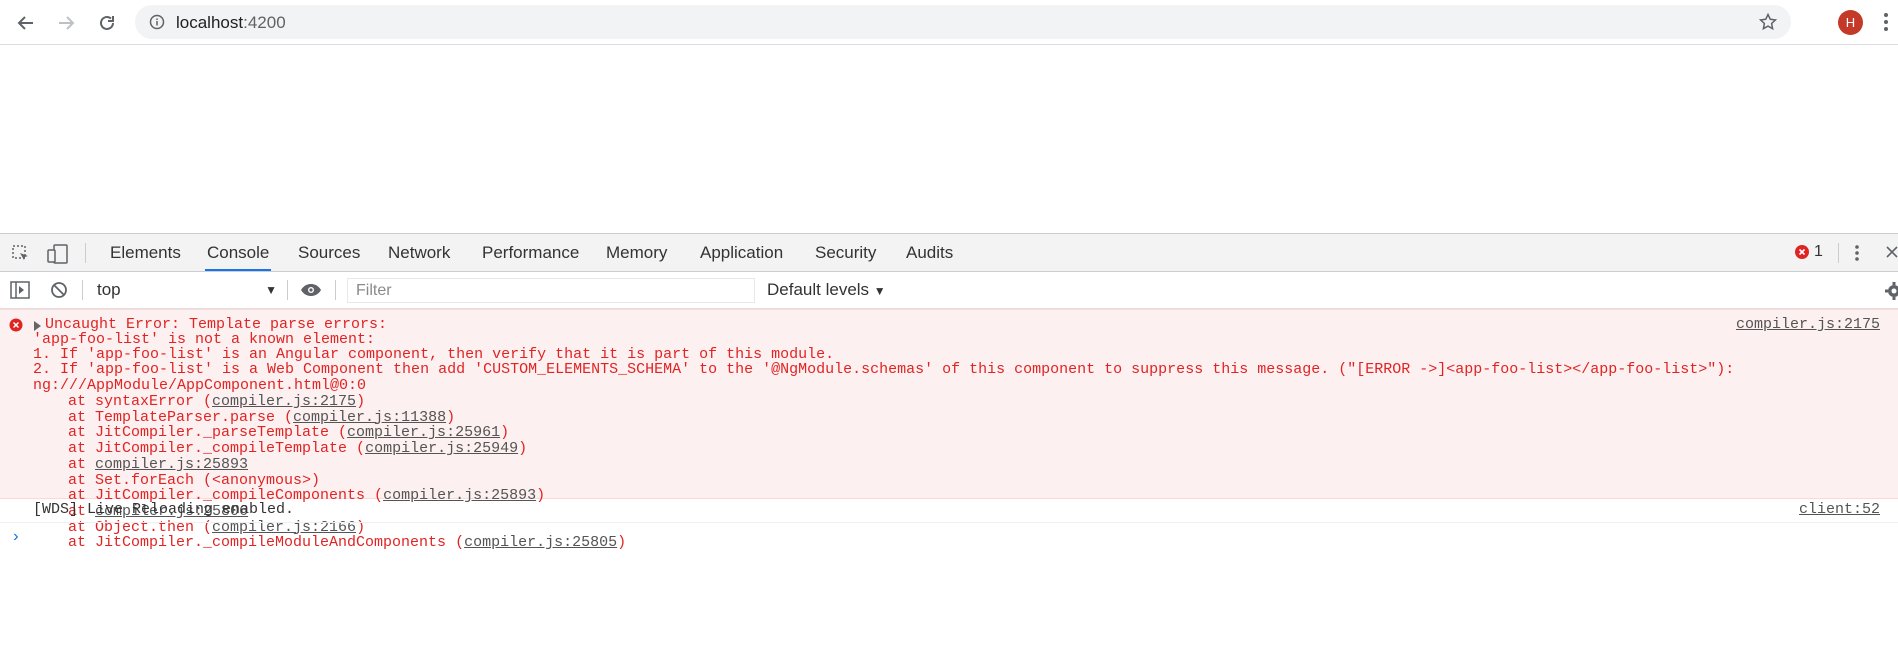  I want to click on console-filter-input, so click(551, 290).